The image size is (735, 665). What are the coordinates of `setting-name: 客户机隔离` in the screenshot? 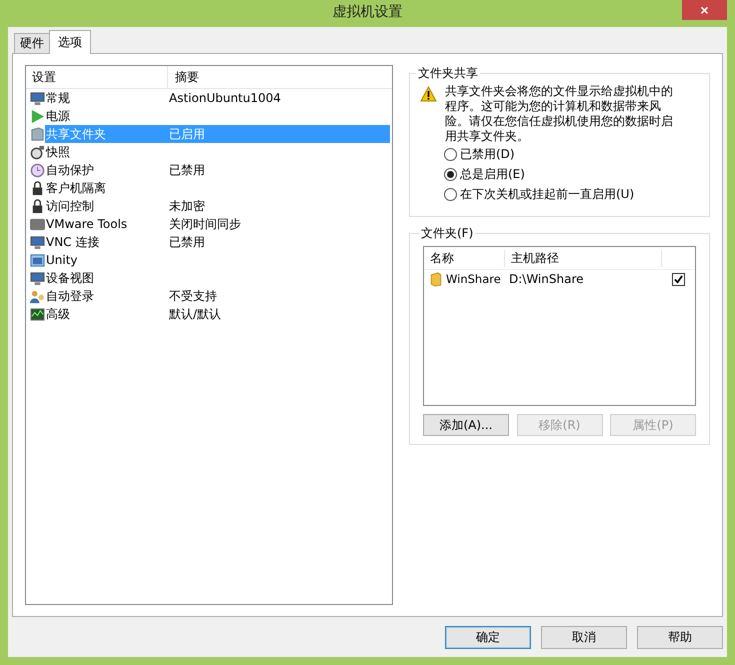 It's located at (76, 188).